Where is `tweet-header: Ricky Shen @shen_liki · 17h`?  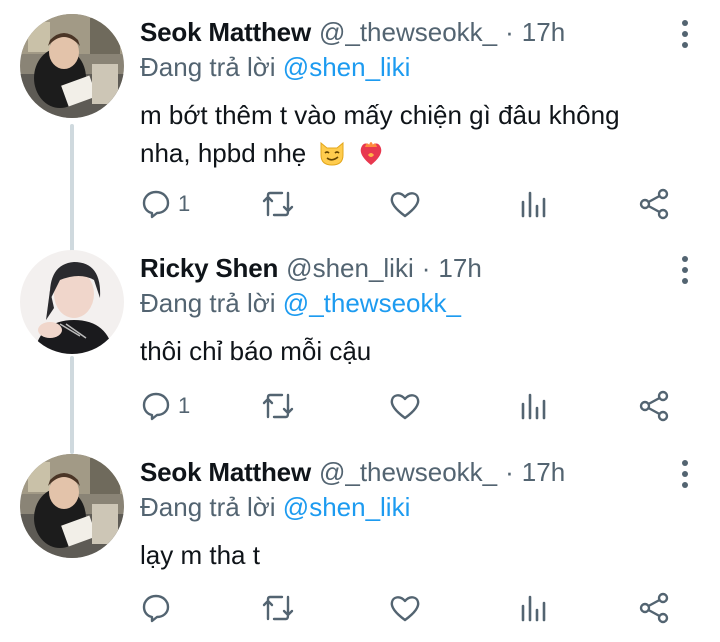 tweet-header: Ricky Shen @shen_liki · 17h is located at coordinates (311, 268).